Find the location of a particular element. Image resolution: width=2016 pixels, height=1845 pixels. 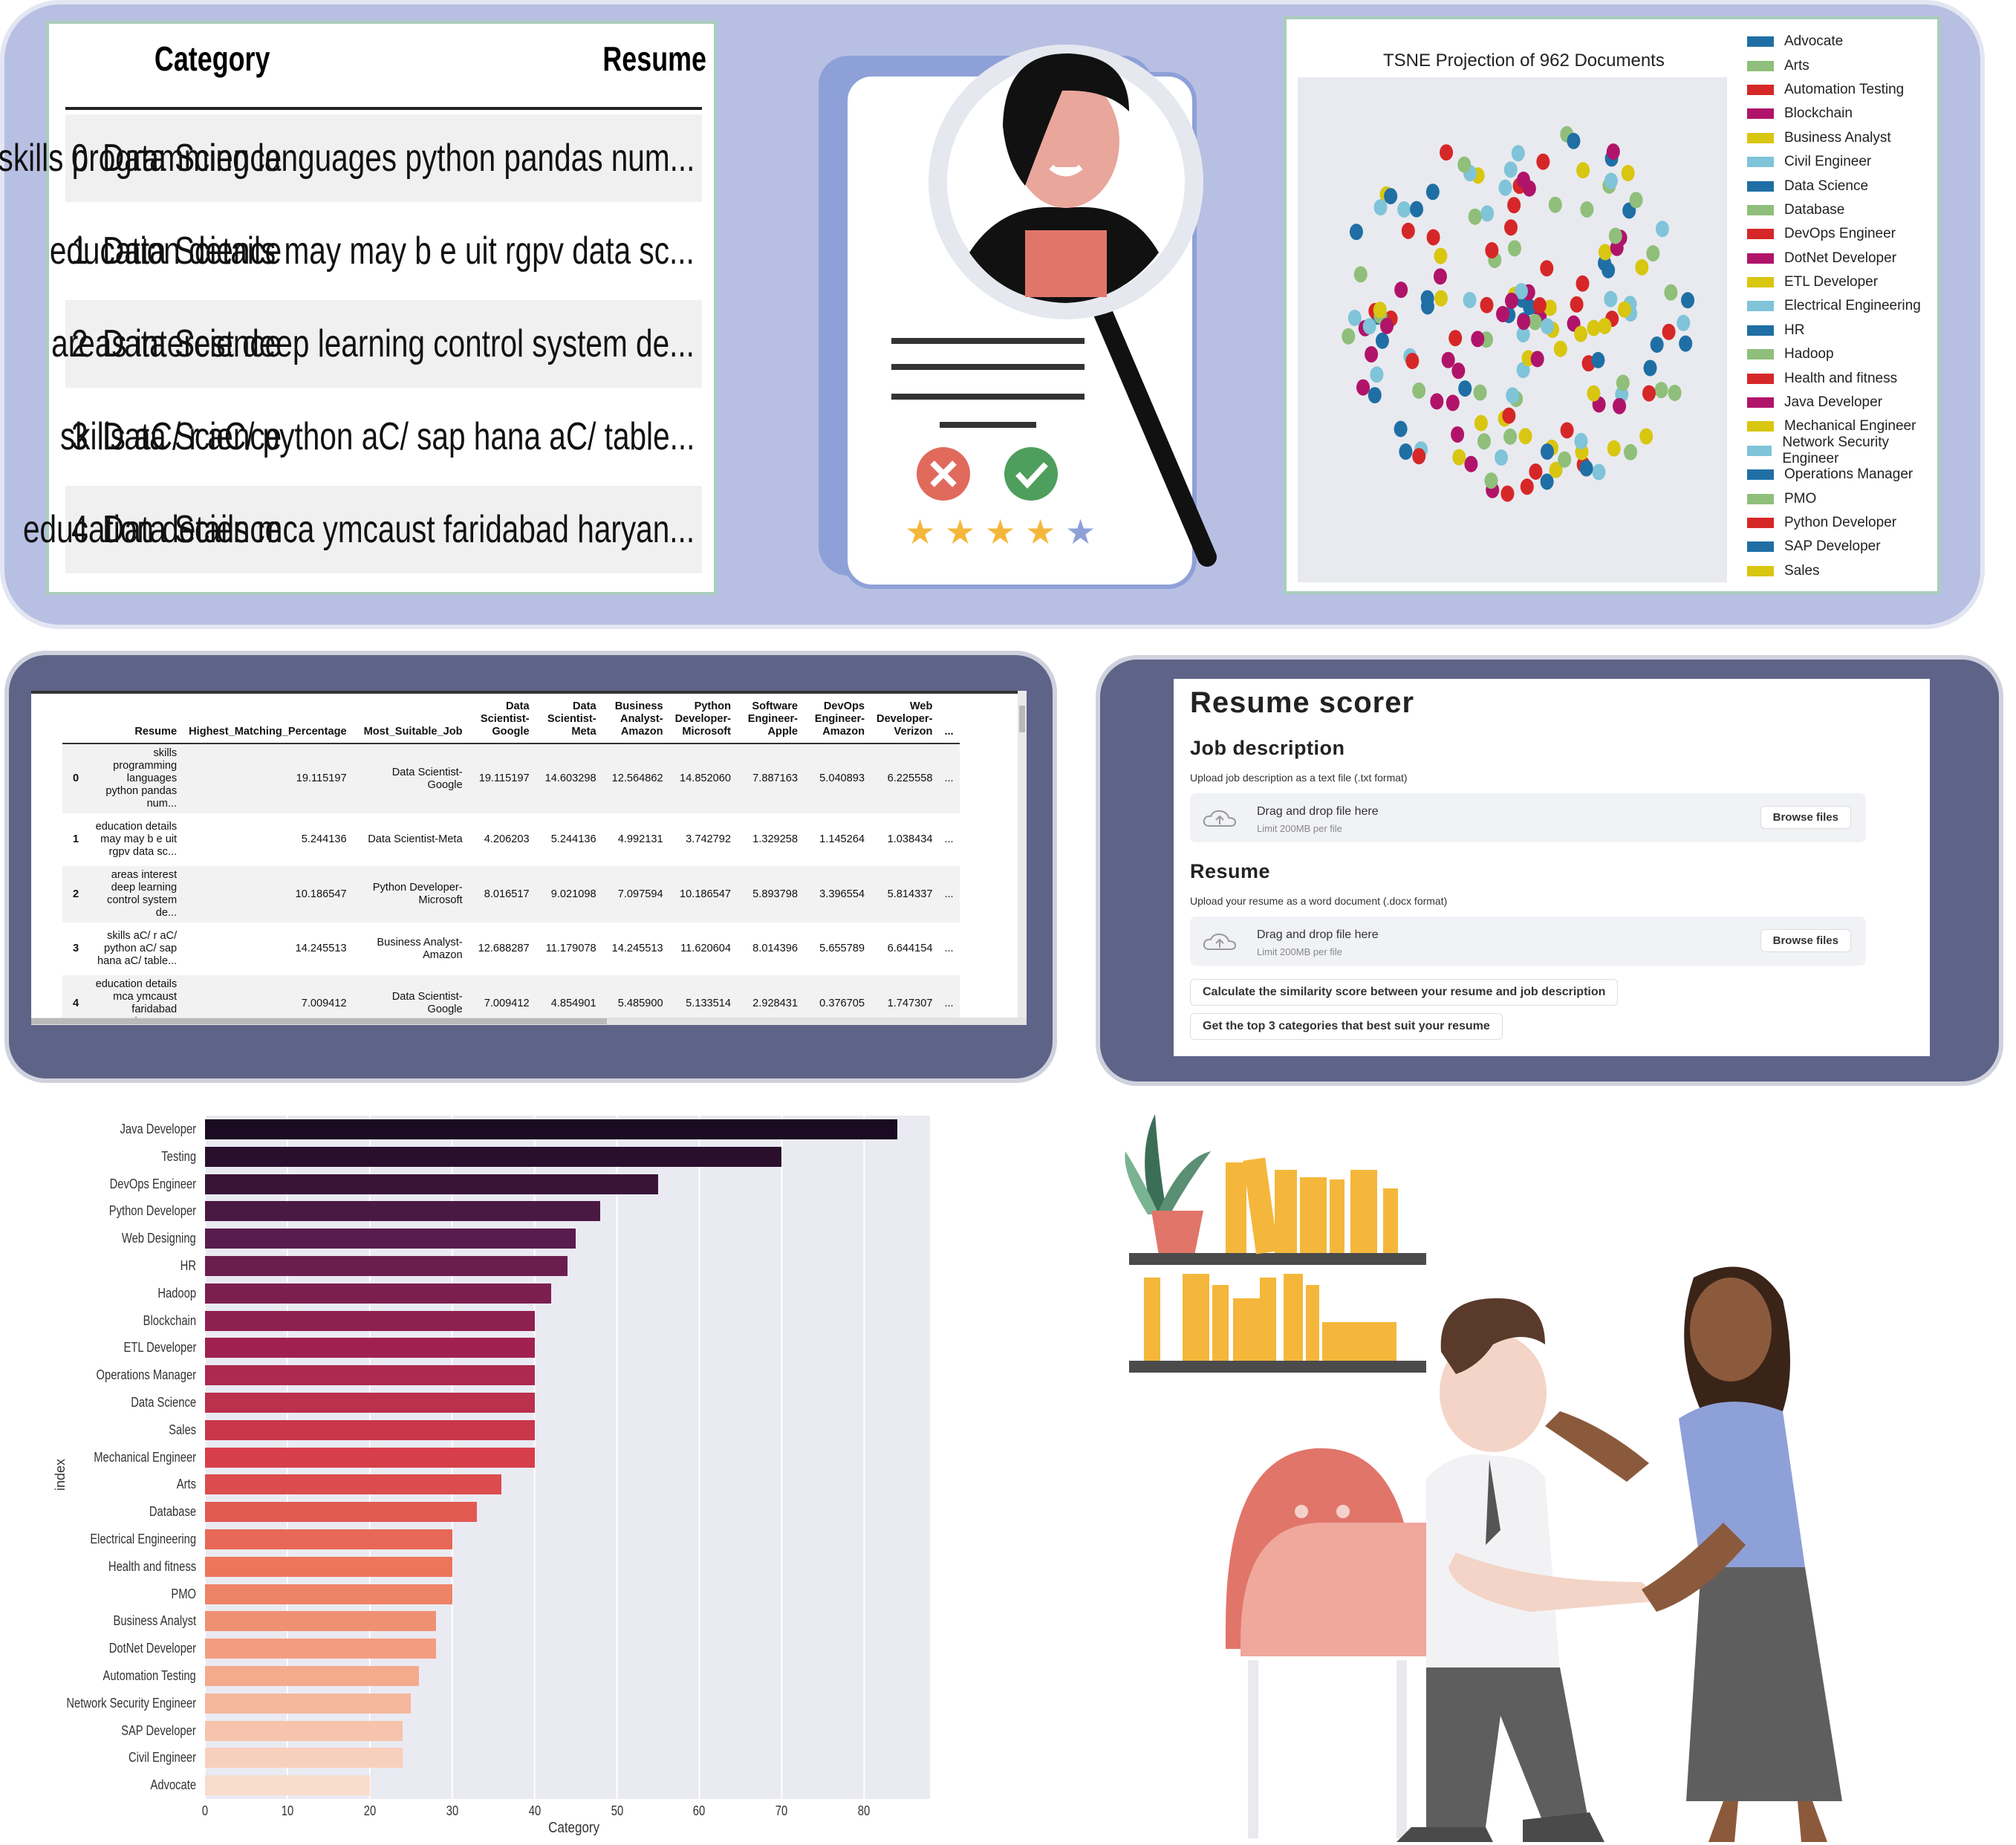

legend-item: Network Security Engineer is located at coordinates (1842, 451).